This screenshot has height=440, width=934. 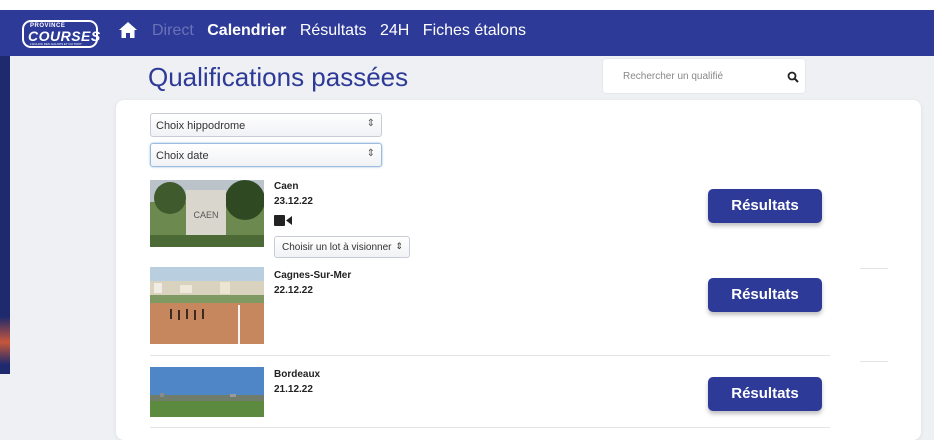 I want to click on cagnes-thumbnail, so click(x=207, y=305).